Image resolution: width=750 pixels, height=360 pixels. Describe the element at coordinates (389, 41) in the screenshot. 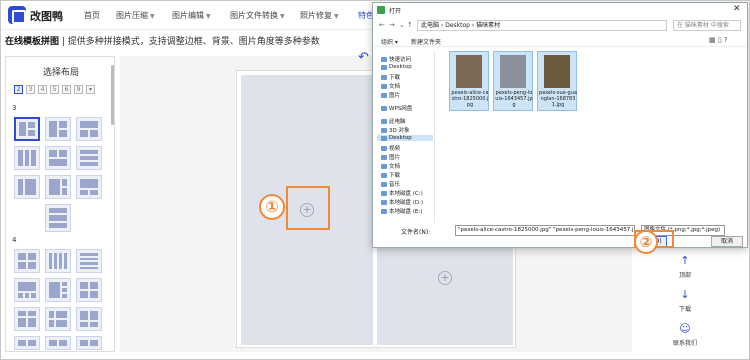

I see `organize-menu: 组织 ▾` at that location.